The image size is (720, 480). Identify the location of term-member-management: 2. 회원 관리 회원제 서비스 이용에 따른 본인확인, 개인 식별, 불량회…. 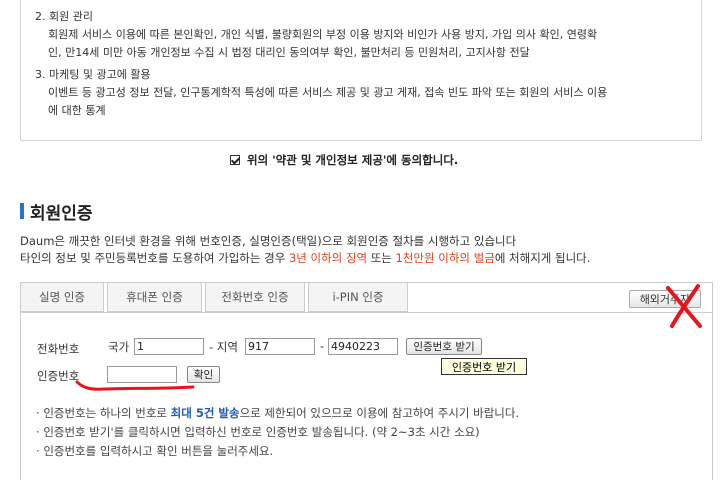
(316, 35).